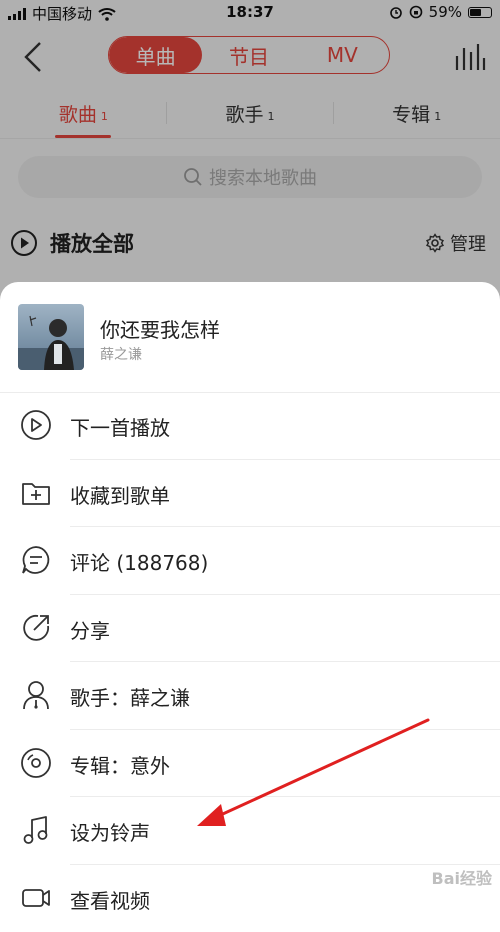  Describe the element at coordinates (250, 696) in the screenshot. I see `menu-item-singer: 歌手：薛之谦` at that location.